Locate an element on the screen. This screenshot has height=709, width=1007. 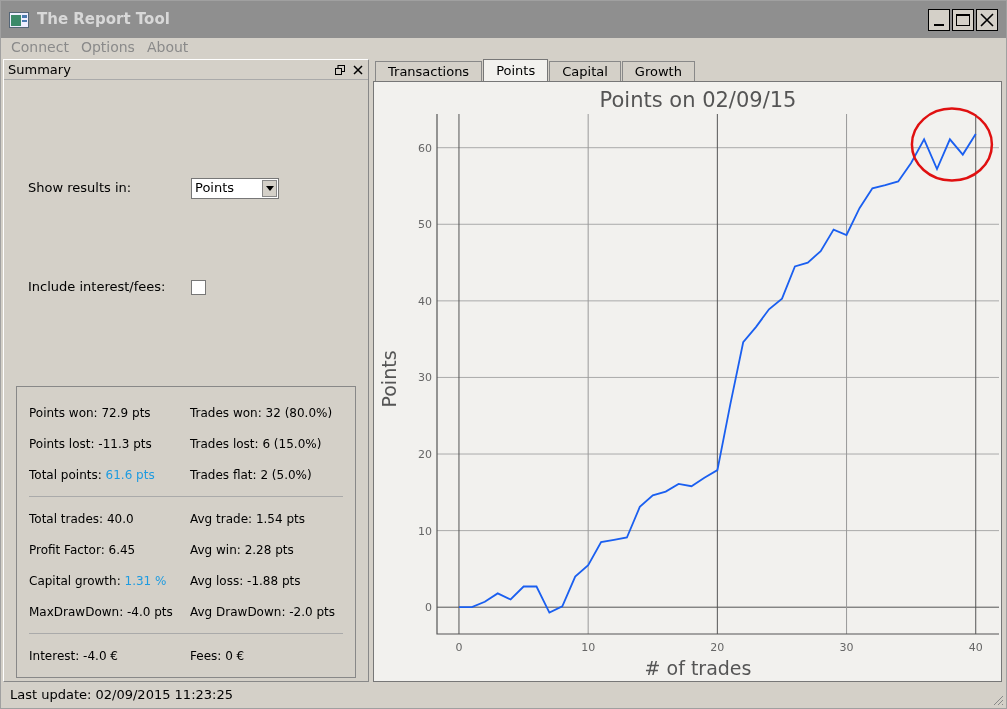
close-button is located at coordinates (987, 19).